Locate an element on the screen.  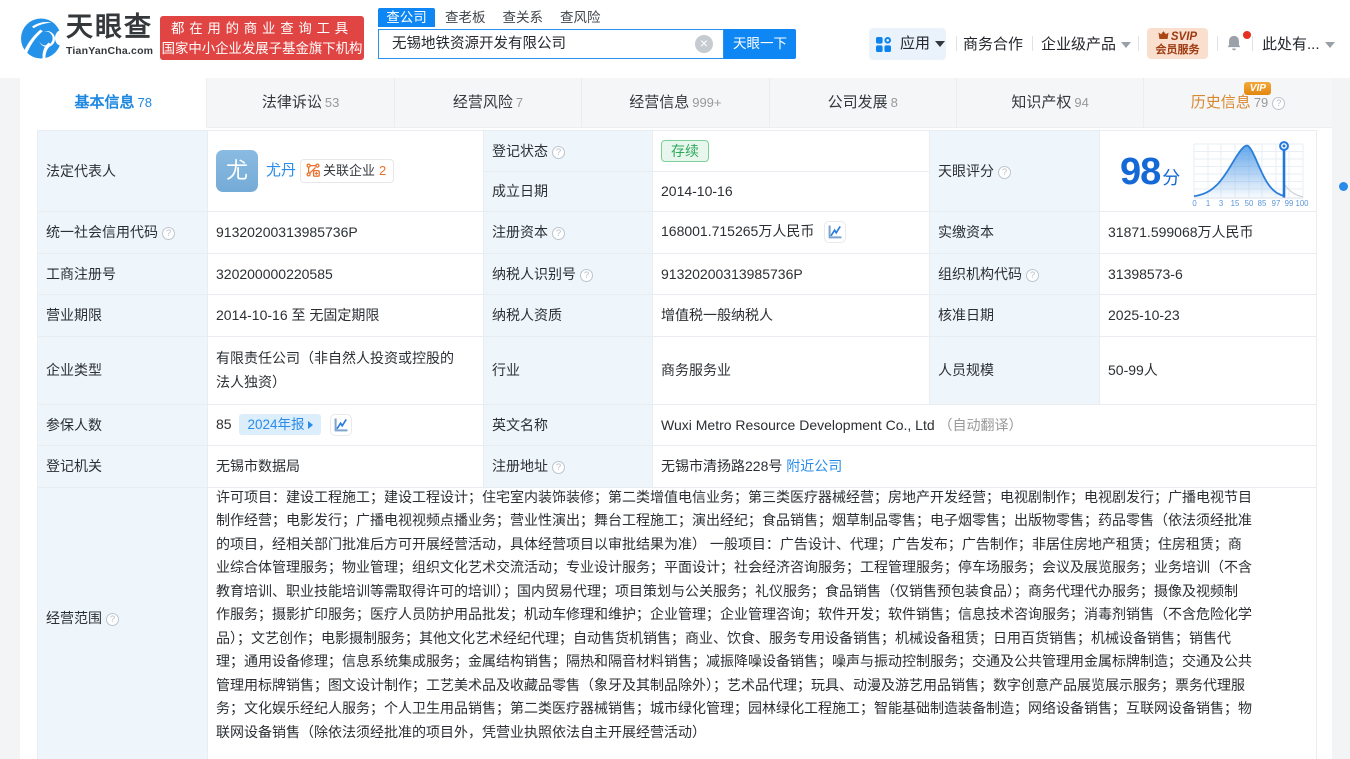
svg-text: 99 is located at coordinates (1289, 203).